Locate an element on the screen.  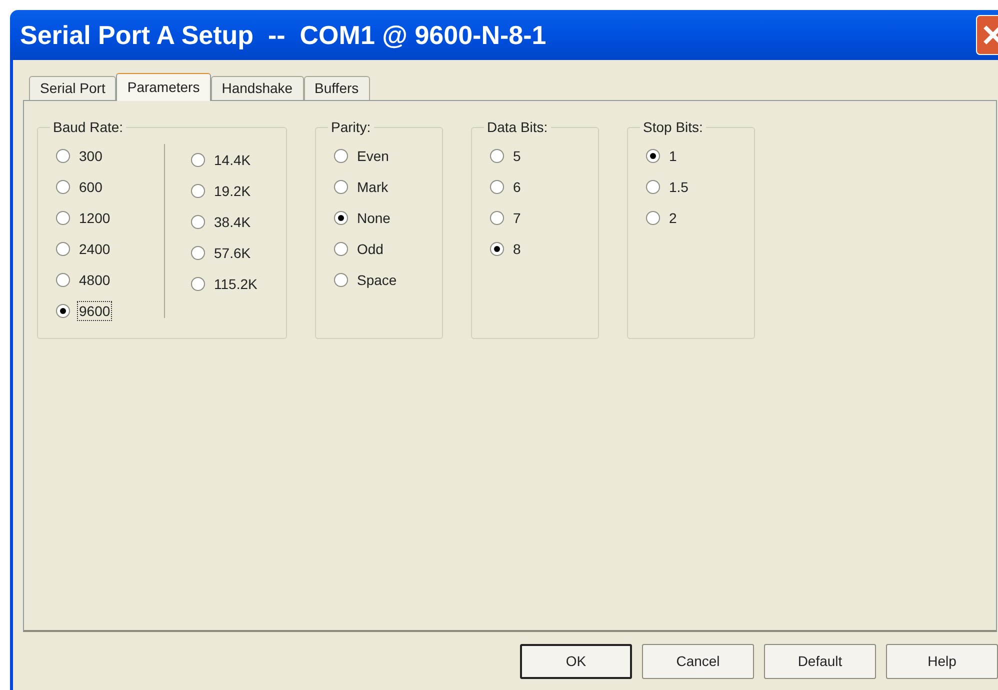
radio-label: 600 is located at coordinates (91, 187).